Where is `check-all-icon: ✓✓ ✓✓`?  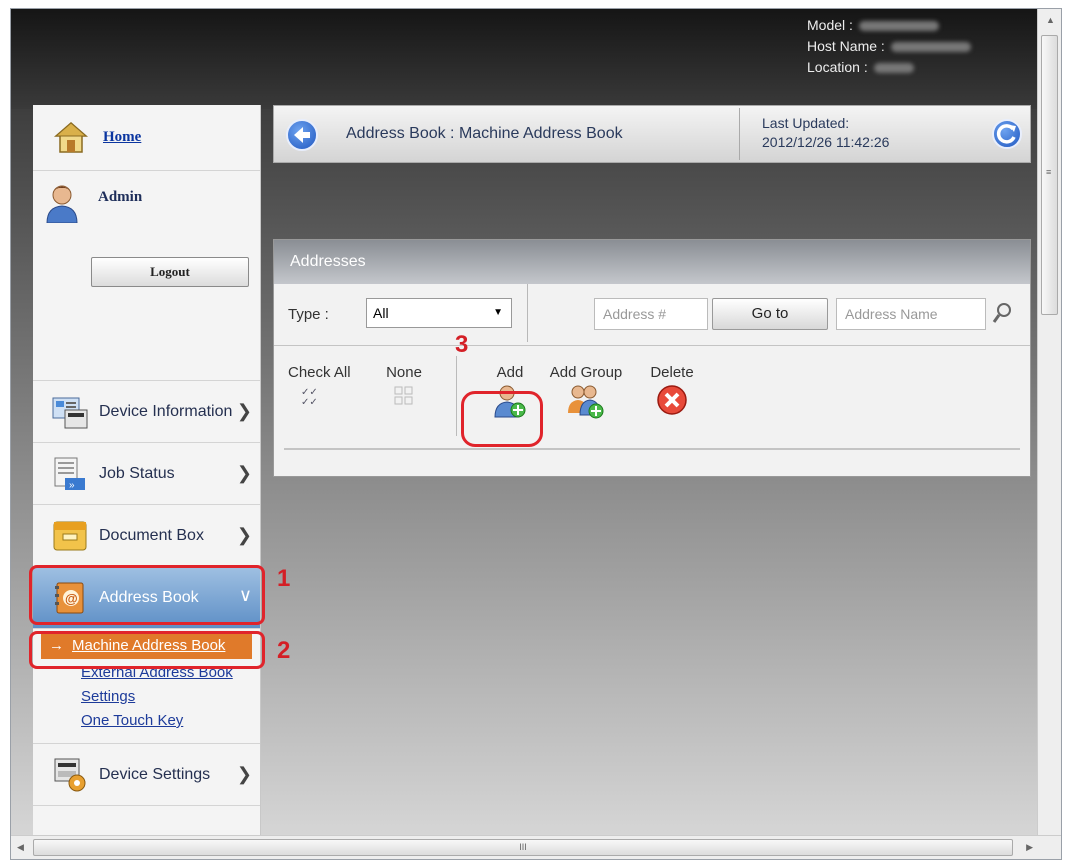 check-all-icon: ✓✓ ✓✓ is located at coordinates (312, 399).